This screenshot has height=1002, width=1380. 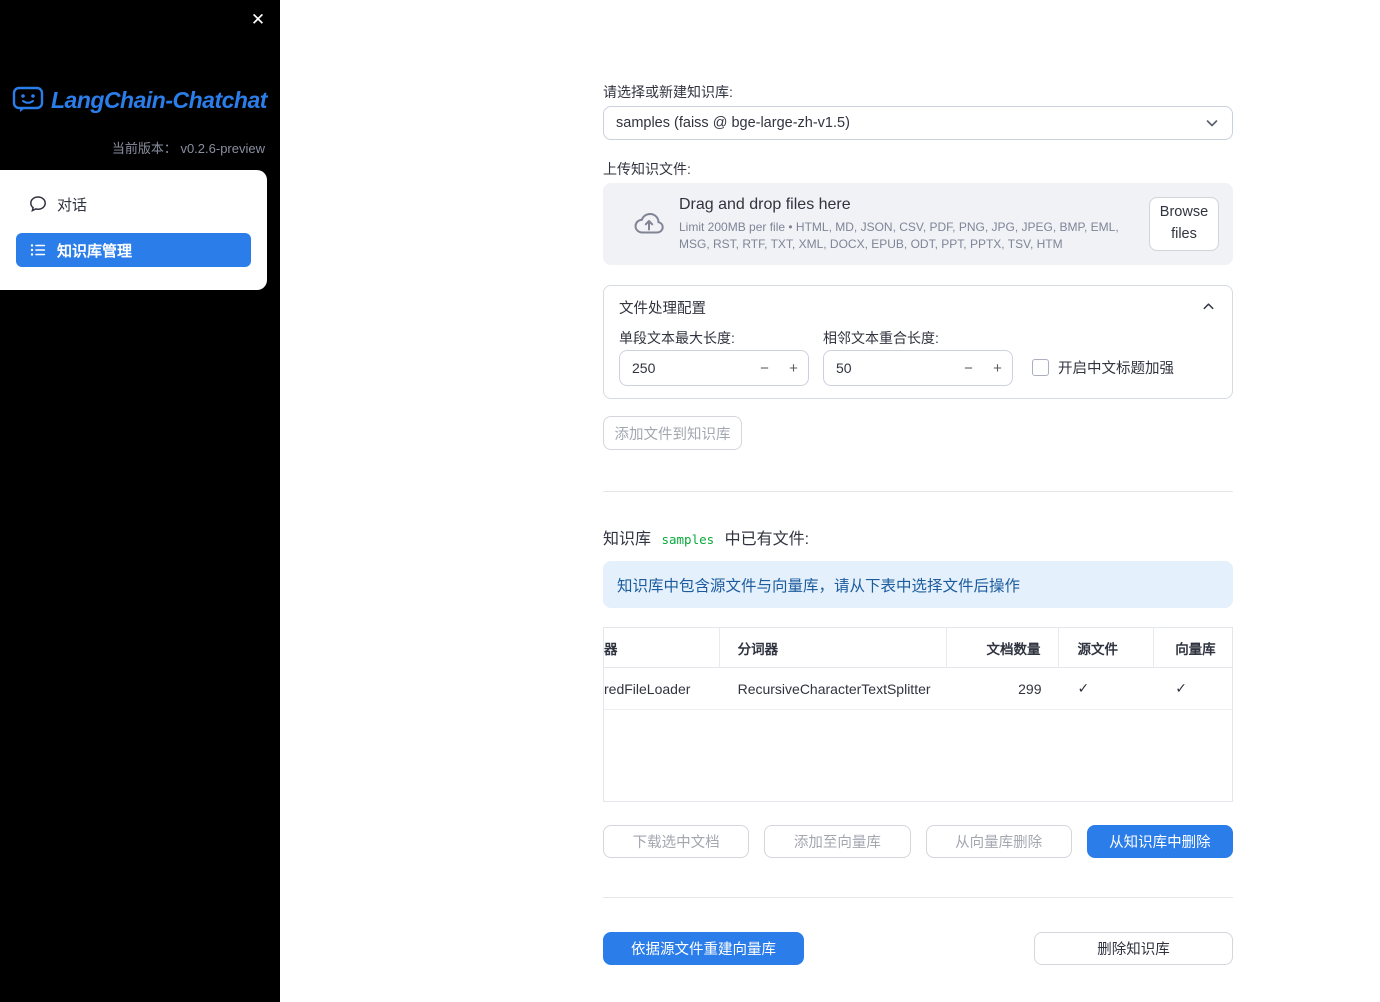 I want to click on browse-files-button: Browse files, so click(x=1183, y=224).